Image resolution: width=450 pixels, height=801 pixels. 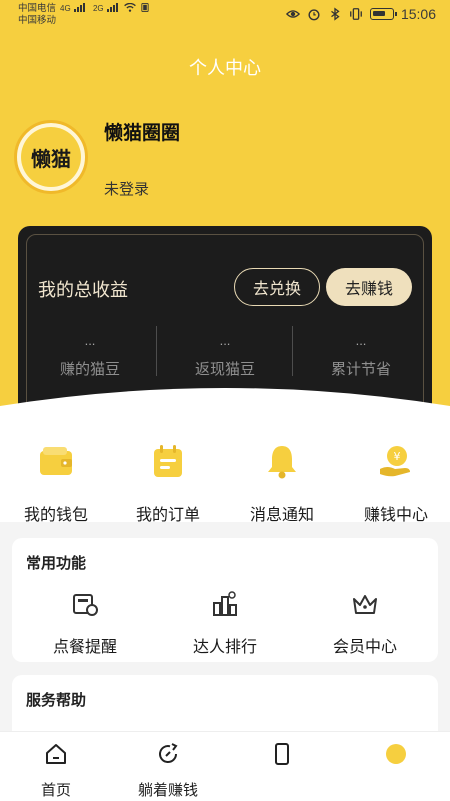 What do you see at coordinates (83, 290) in the screenshot?
I see `earnings-title: 我的总收益` at bounding box center [83, 290].